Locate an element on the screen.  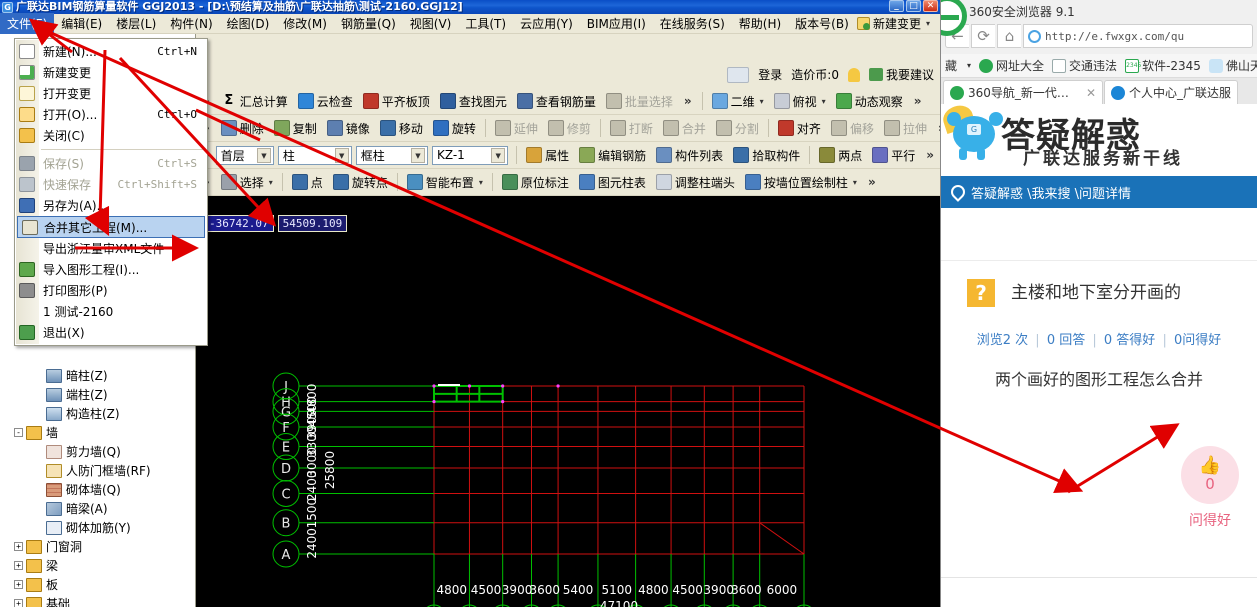
file-menu-item-13: 1 测试-2160 is located at coordinates (111, 311).